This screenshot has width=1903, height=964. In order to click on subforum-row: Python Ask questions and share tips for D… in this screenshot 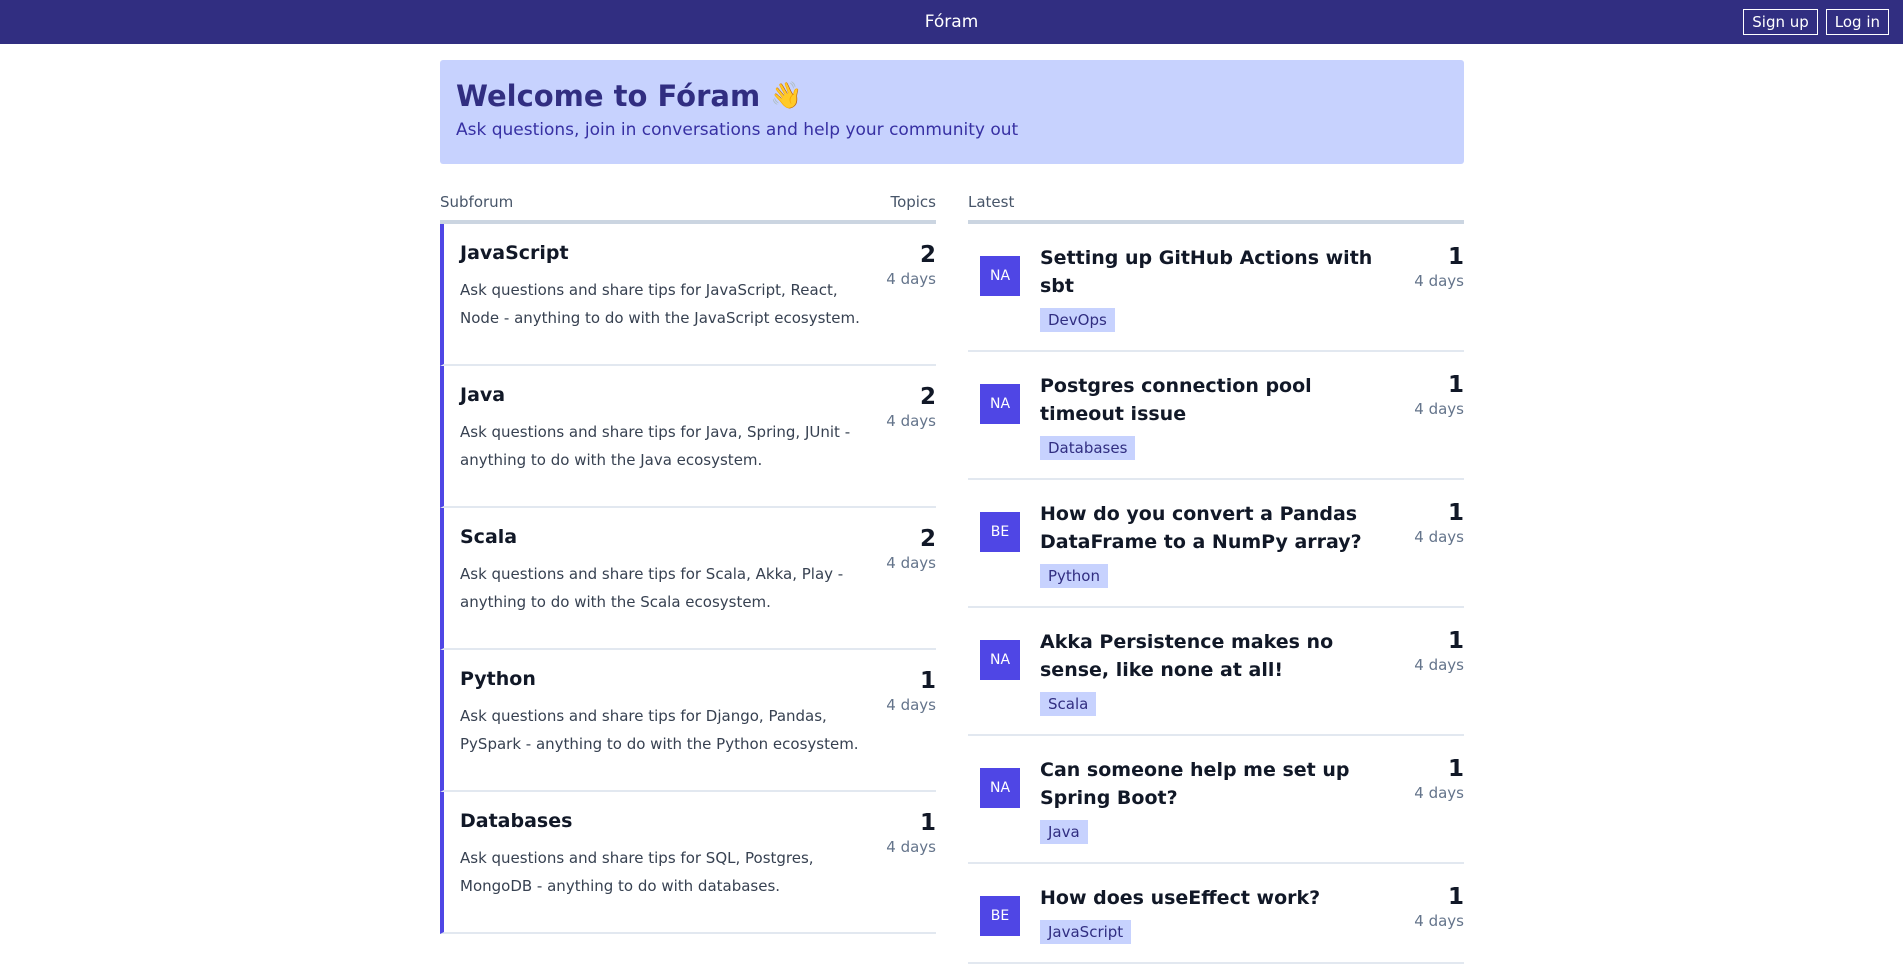, I will do `click(688, 721)`.